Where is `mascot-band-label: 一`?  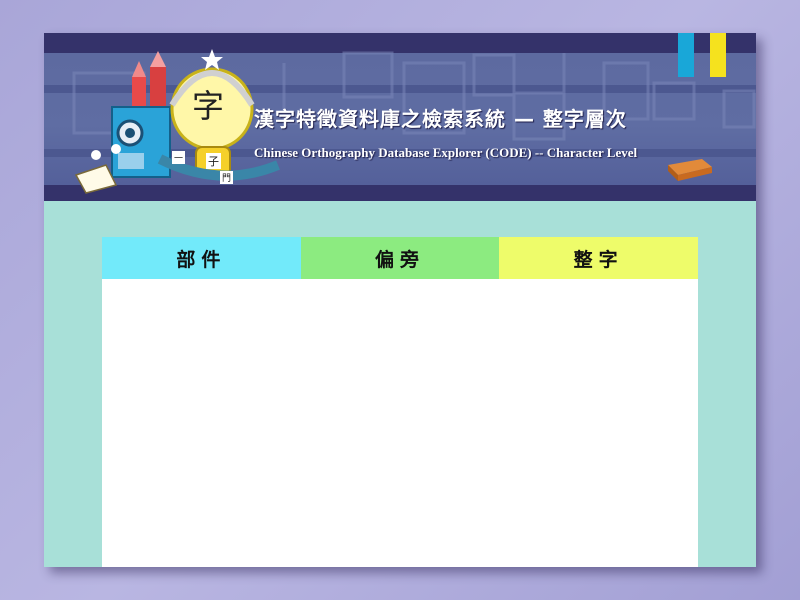 mascot-band-label: 一 is located at coordinates (179, 157).